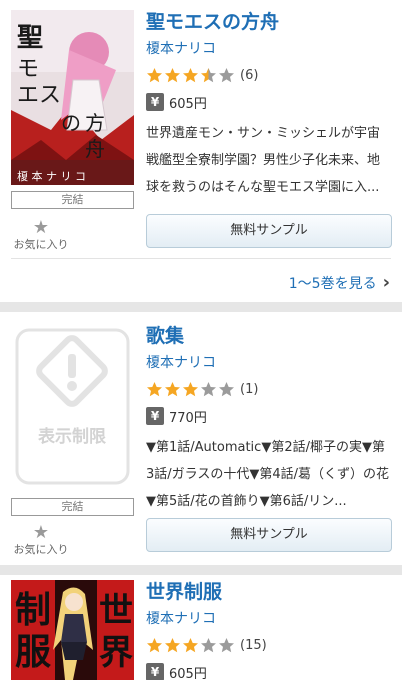 The width and height of the screenshot is (402, 680). What do you see at coordinates (72, 436) in the screenshot?
I see `svg-text: 表示制限` at bounding box center [72, 436].